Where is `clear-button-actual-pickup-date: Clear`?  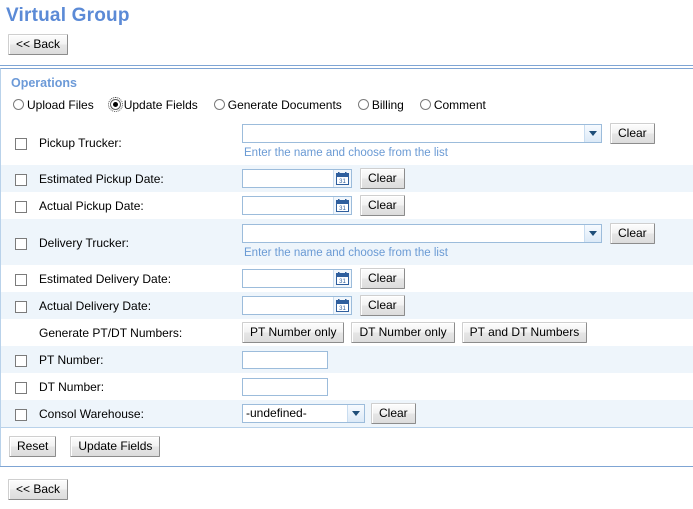 clear-button-actual-pickup-date: Clear is located at coordinates (382, 206).